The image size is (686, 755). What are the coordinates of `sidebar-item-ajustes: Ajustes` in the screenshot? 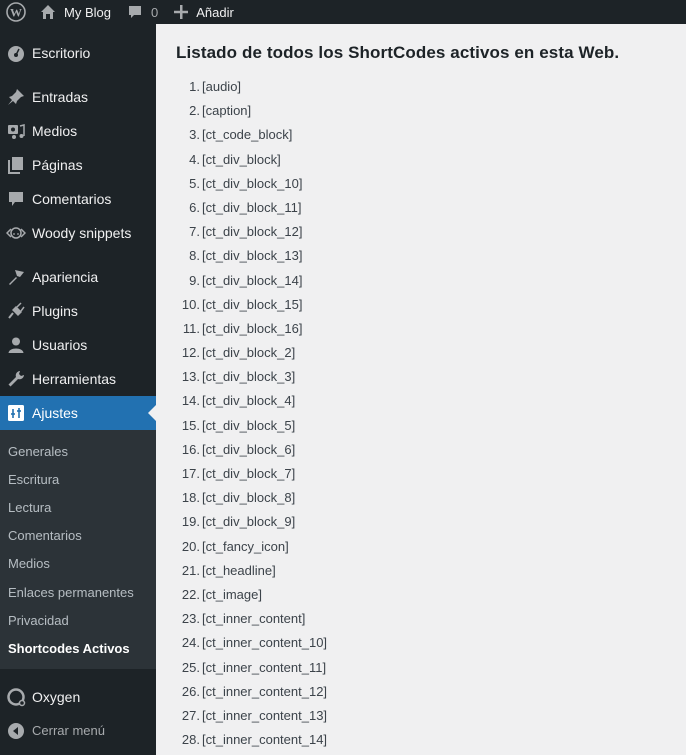 It's located at (78, 413).